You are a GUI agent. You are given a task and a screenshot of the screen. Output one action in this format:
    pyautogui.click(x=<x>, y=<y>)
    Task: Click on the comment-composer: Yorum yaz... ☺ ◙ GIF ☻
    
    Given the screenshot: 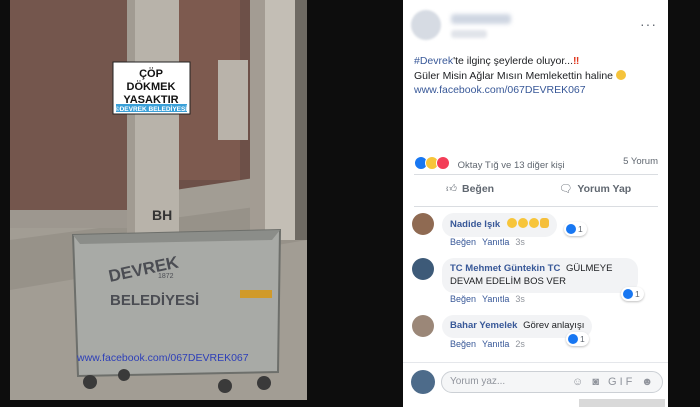 What is the action you would take?
    pyautogui.click(x=535, y=381)
    